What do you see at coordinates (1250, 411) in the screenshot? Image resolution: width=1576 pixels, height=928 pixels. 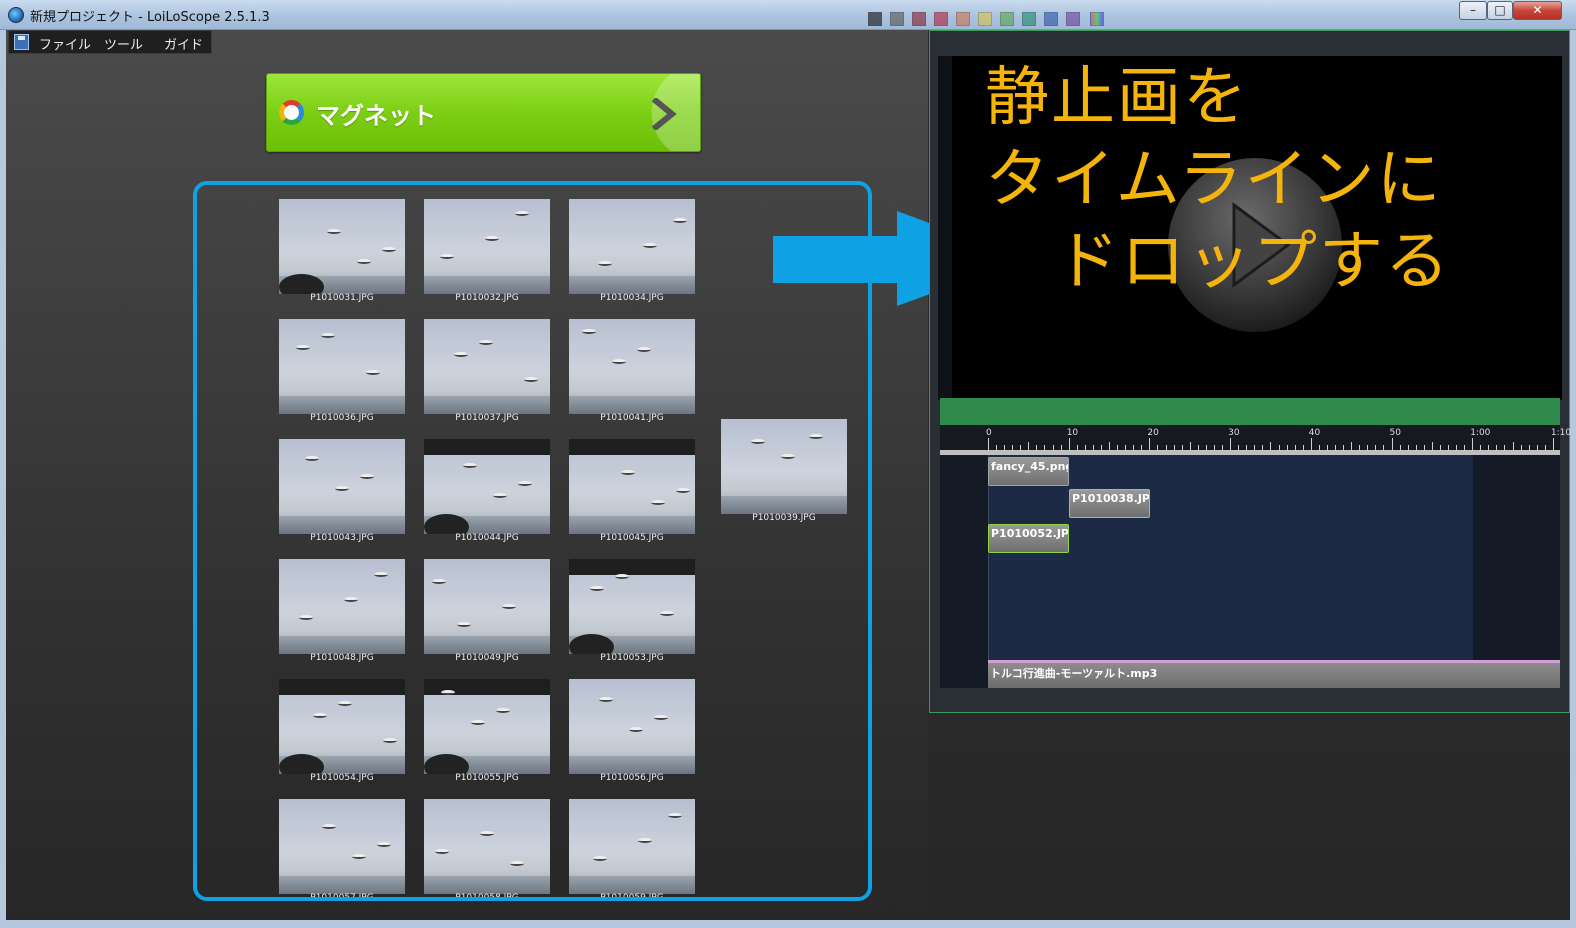 I see `timeline-header-bar` at bounding box center [1250, 411].